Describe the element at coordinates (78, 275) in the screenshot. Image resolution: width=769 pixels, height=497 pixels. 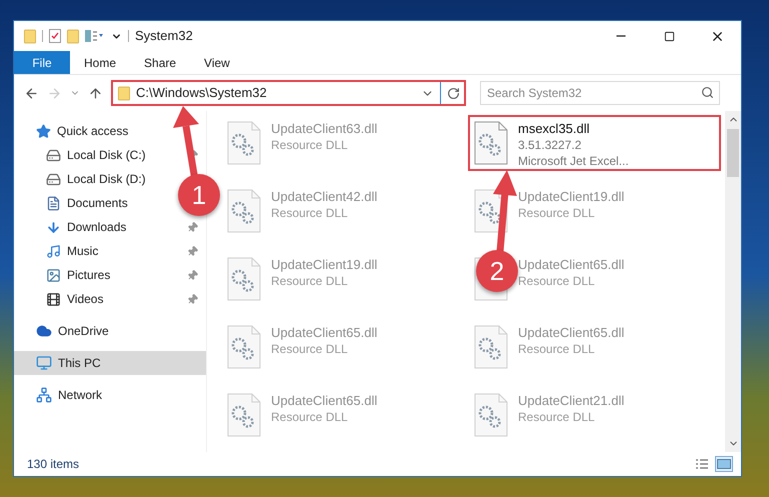
I see `sidebar-item: Pictures` at that location.